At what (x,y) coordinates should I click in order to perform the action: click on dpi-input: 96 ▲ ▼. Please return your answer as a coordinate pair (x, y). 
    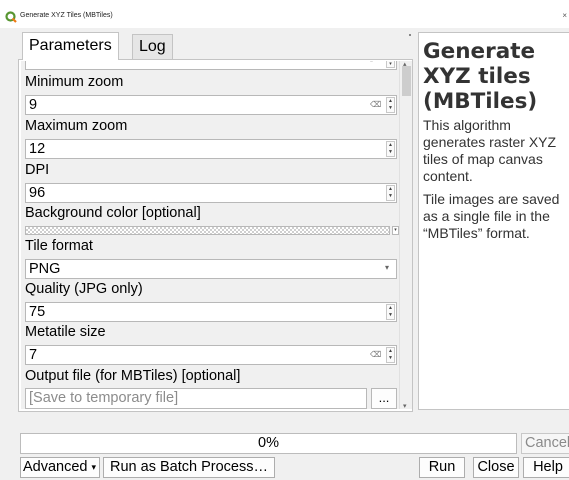
    Looking at the image, I should click on (211, 193).